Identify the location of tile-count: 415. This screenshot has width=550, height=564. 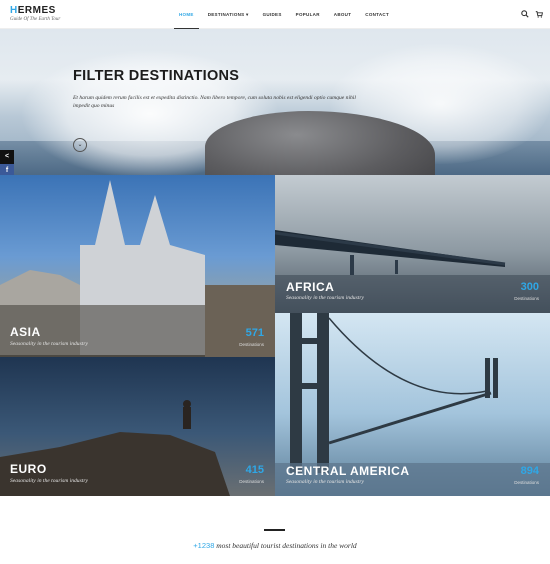
(254, 470).